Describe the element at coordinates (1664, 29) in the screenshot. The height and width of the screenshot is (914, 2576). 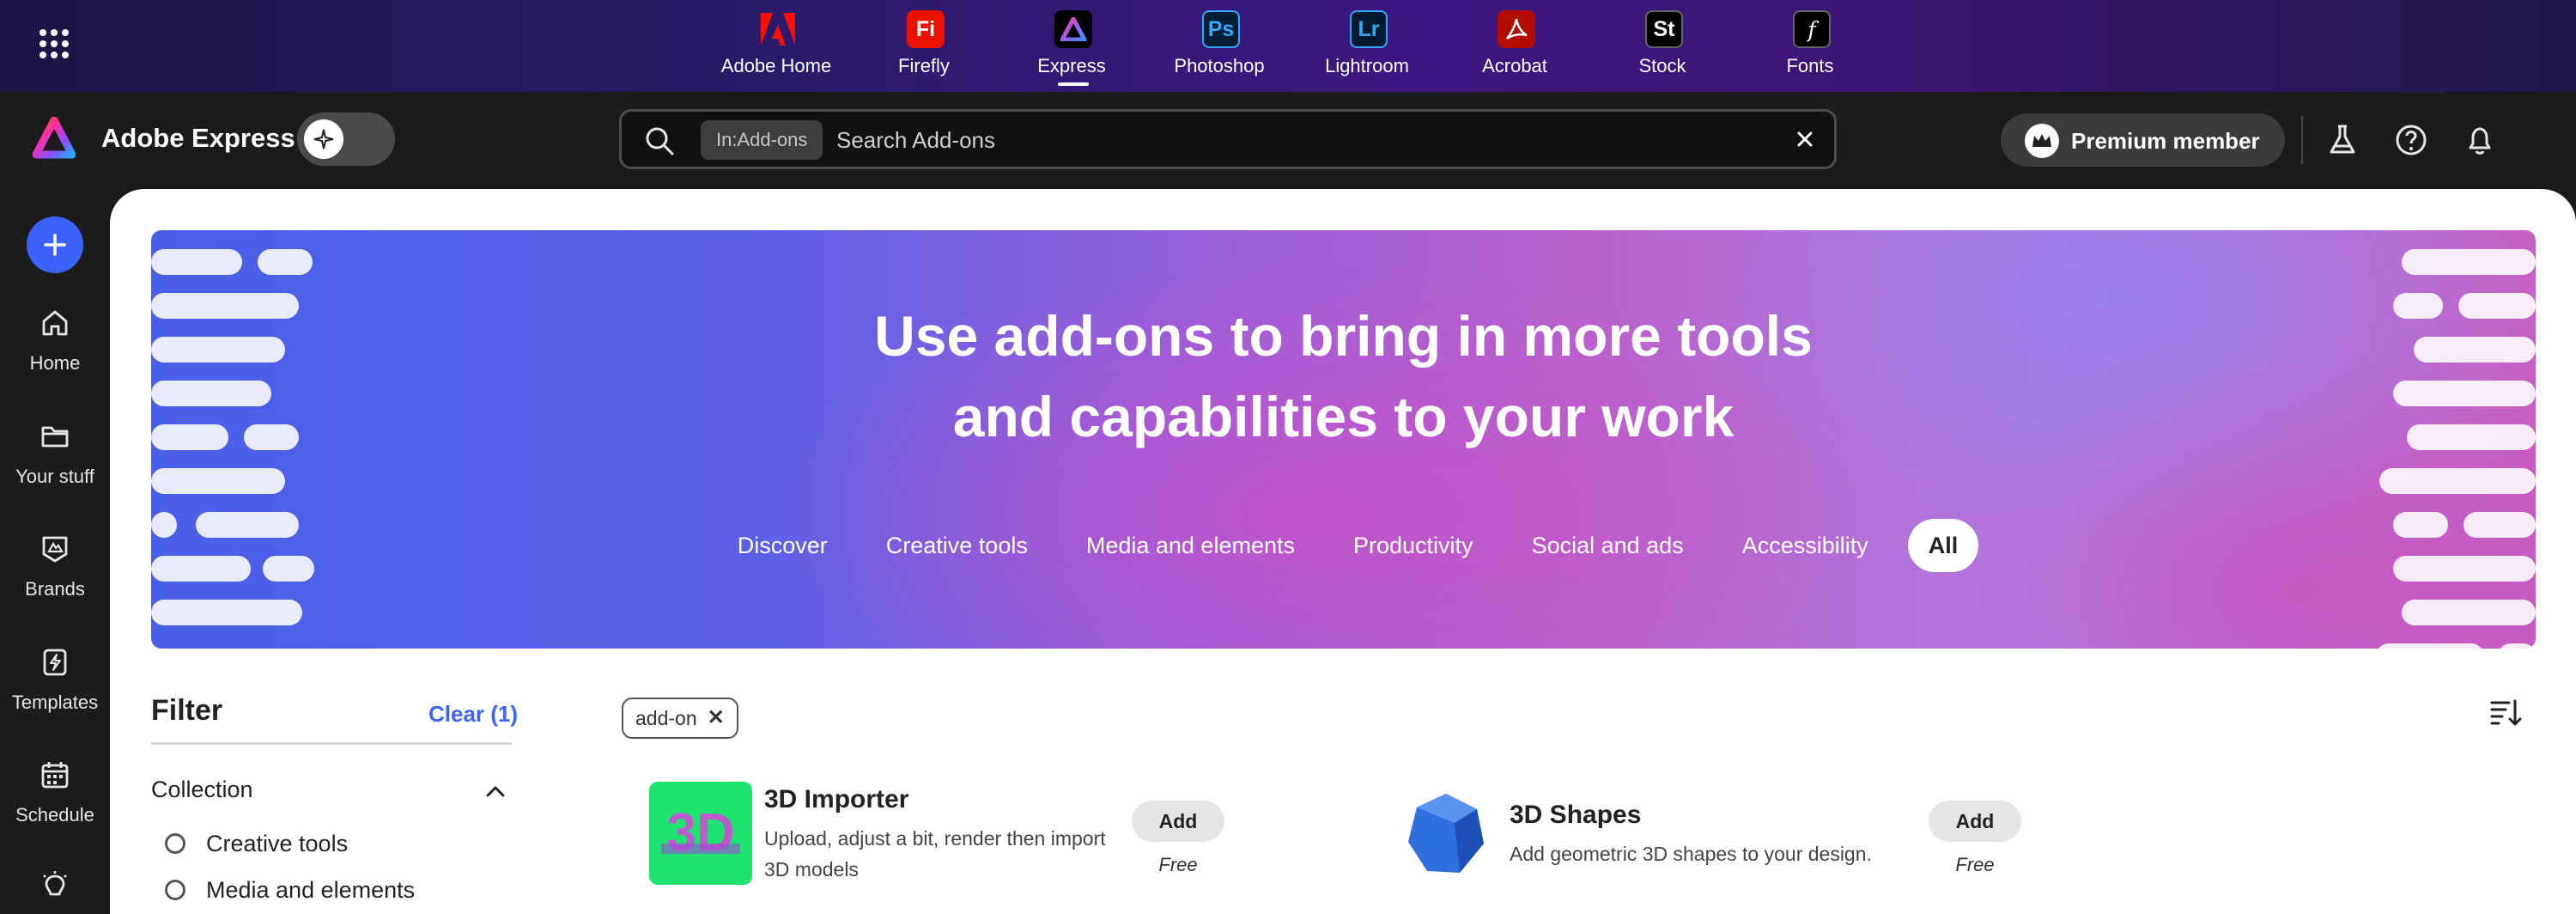
I see `stock-icon: St` at that location.